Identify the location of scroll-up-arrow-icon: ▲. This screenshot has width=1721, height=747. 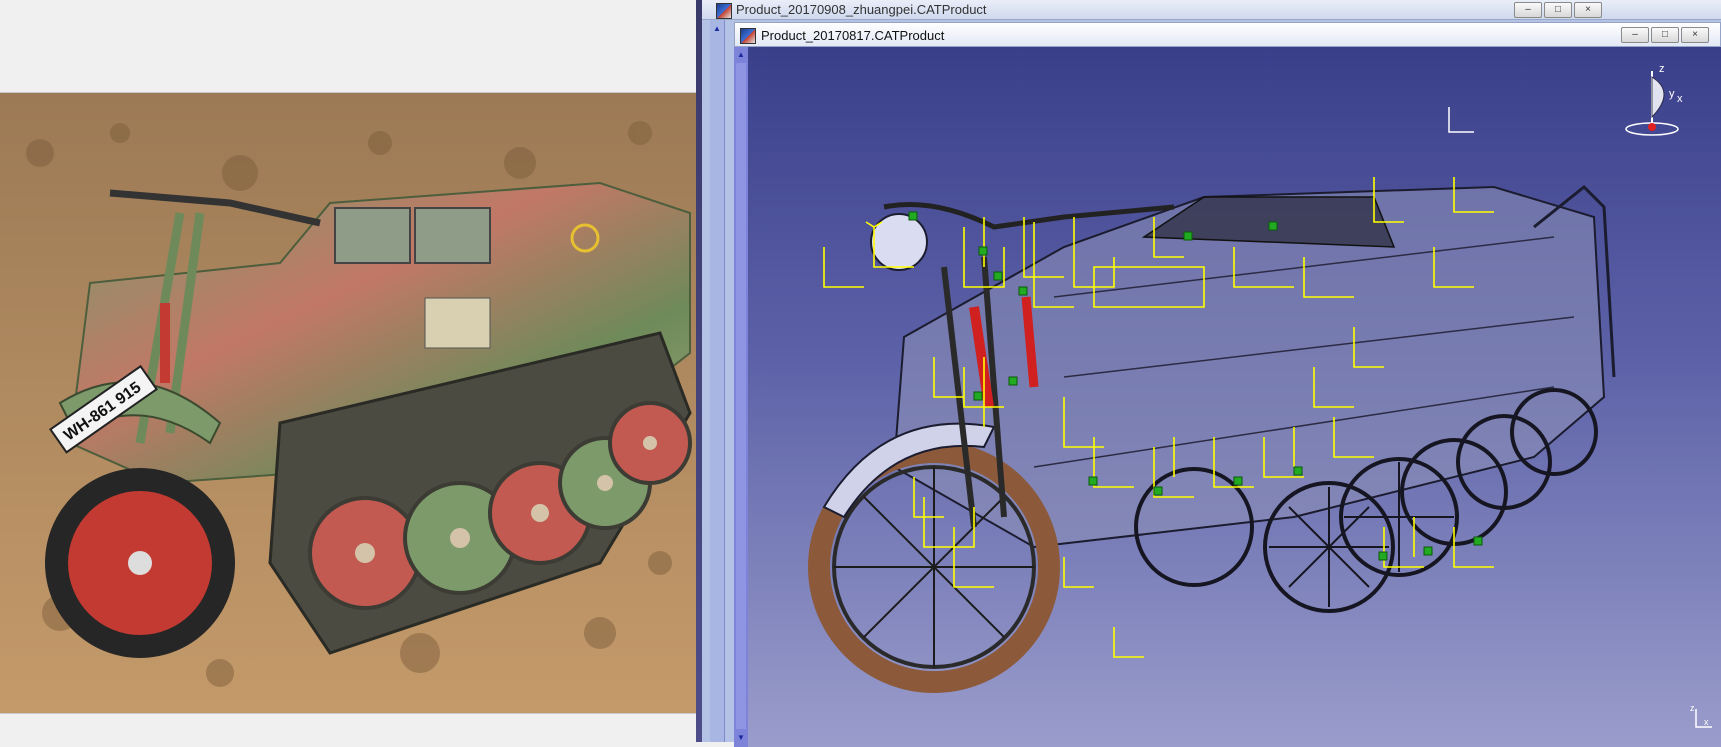
(717, 28).